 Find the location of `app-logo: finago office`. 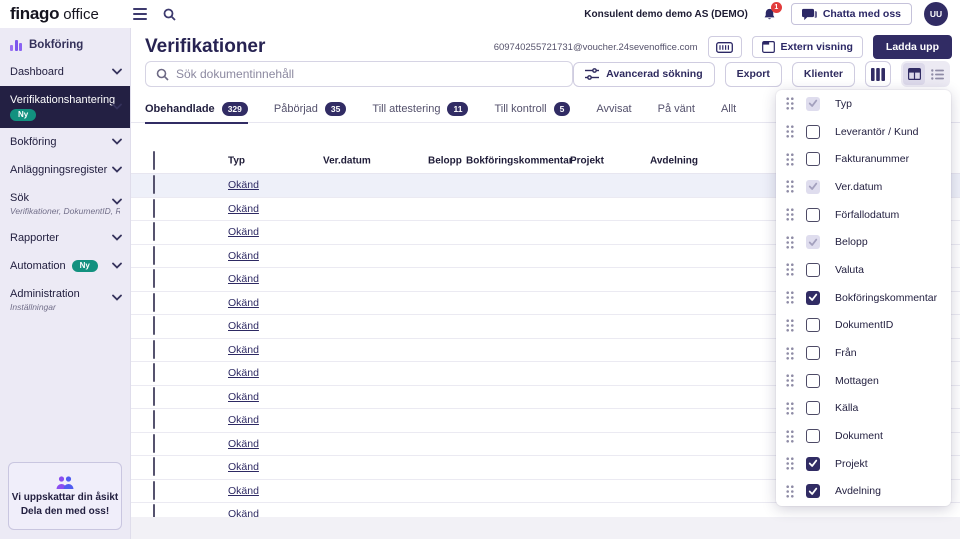

app-logo: finago office is located at coordinates (54, 14).